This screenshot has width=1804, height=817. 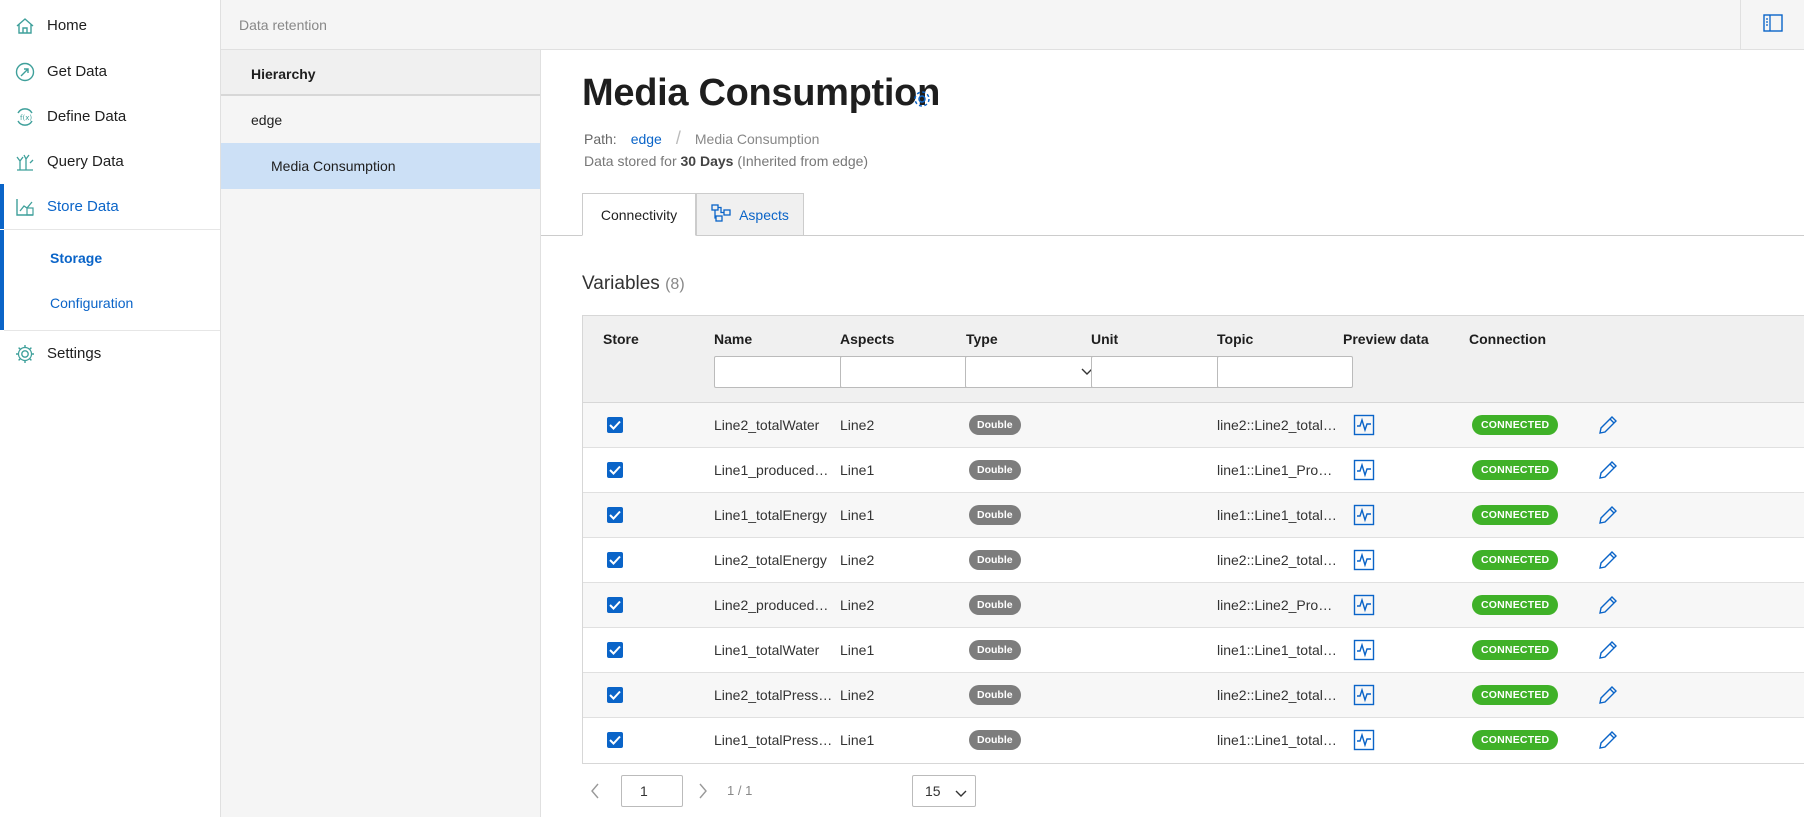 I want to click on page-number-input: 1, so click(x=652, y=791).